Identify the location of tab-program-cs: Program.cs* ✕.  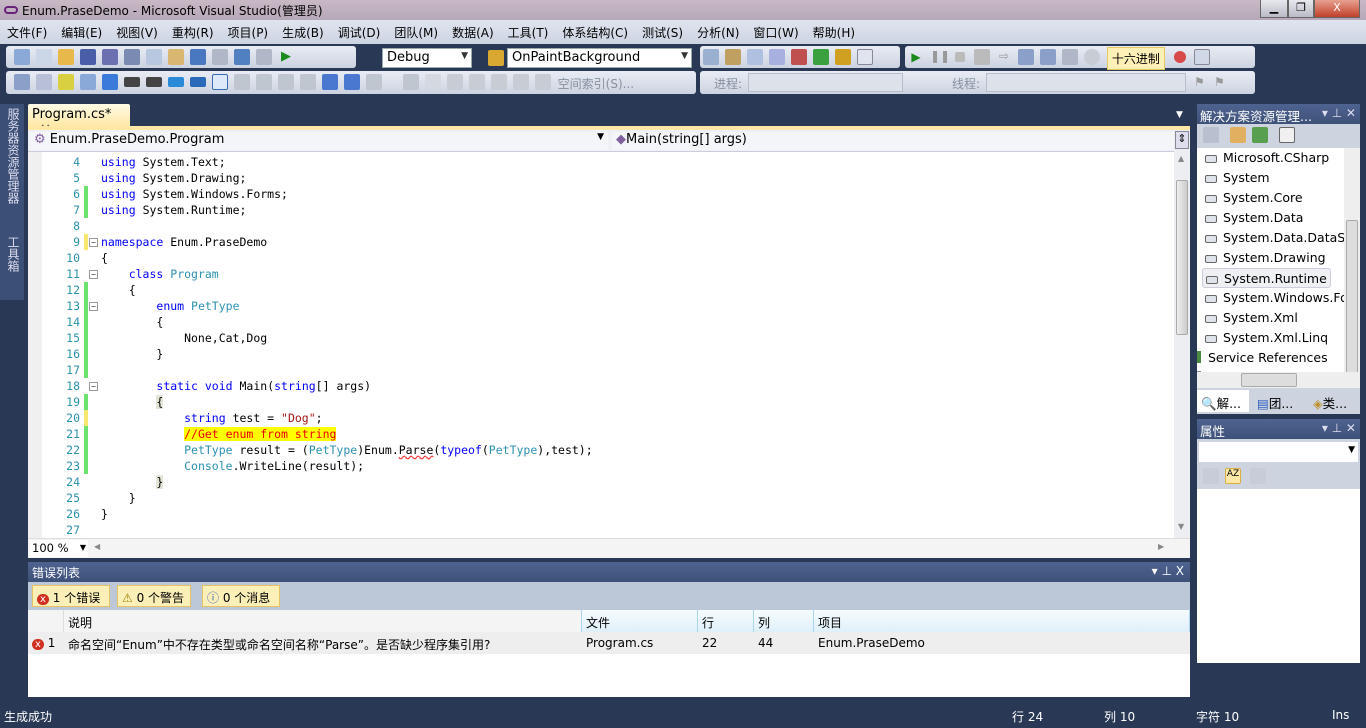
(79, 120).